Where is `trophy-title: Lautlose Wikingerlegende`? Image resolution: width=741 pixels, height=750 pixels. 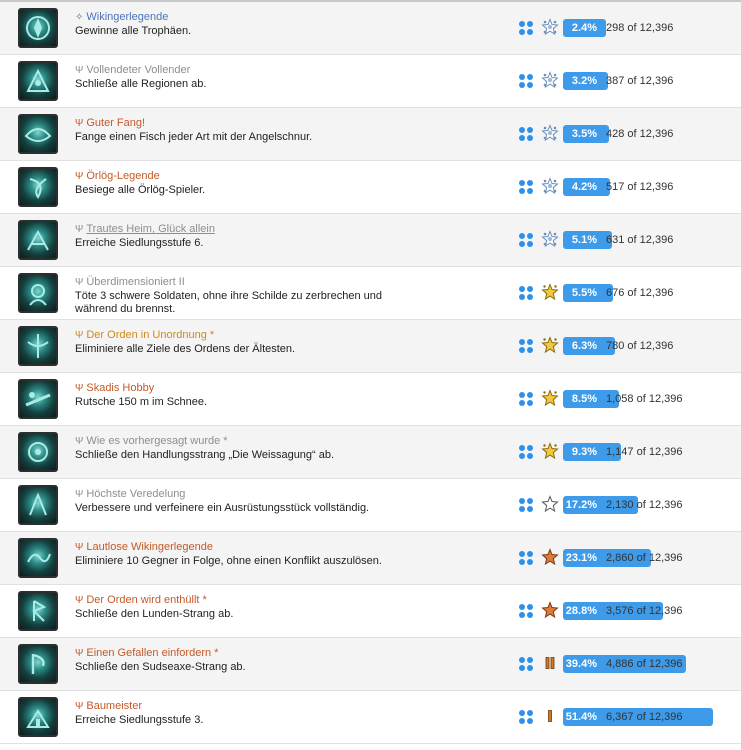
trophy-title: Lautlose Wikingerlegende is located at coordinates (149, 547).